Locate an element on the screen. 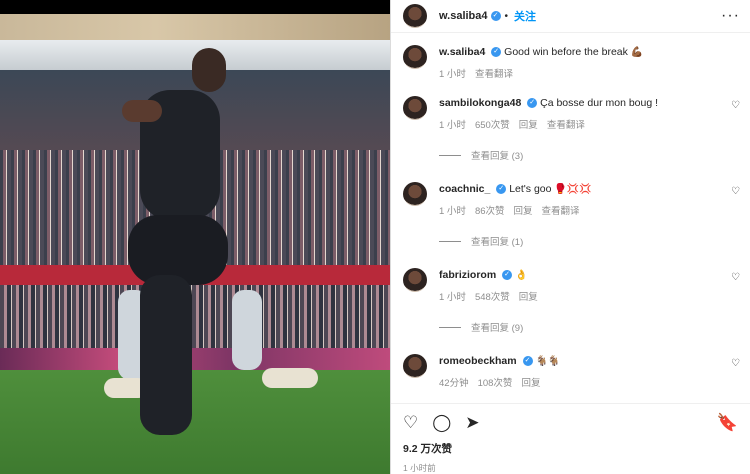 The image size is (750, 474). comment-content: Ça bosse dur mon boug ! is located at coordinates (599, 103).